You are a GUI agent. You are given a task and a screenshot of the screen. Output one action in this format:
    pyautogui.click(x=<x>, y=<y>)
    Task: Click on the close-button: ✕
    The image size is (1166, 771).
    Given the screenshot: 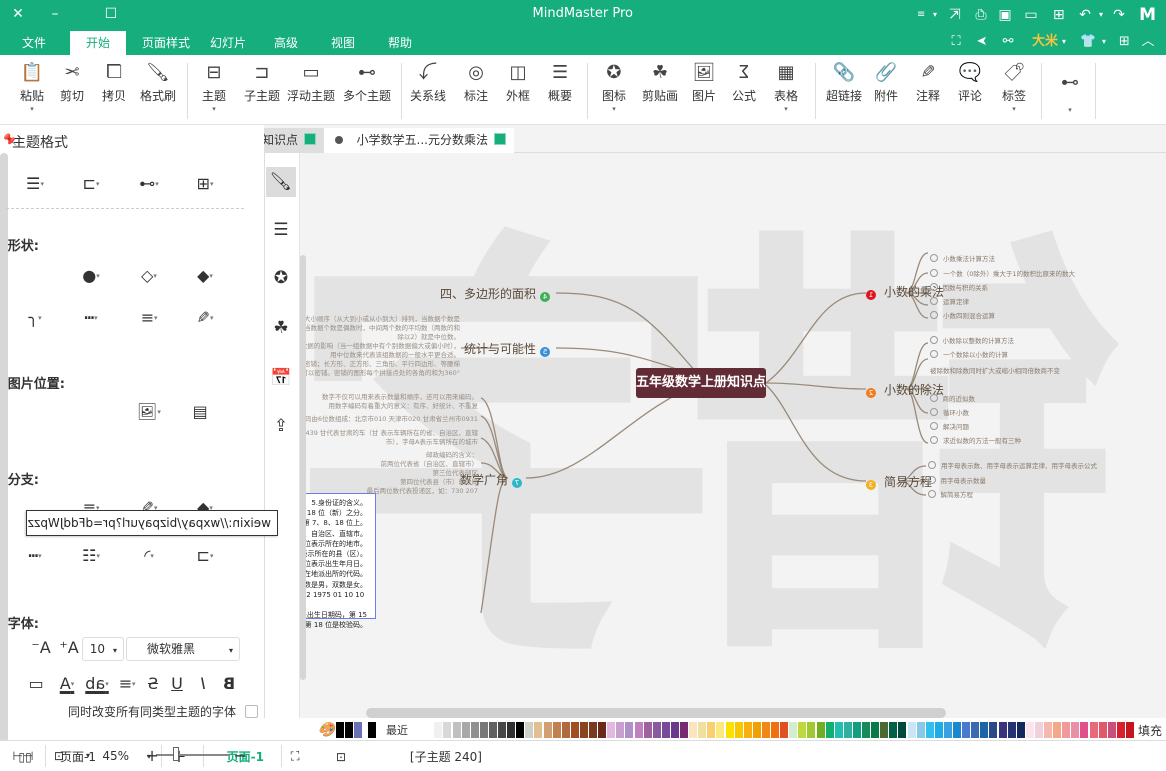 What is the action you would take?
    pyautogui.click(x=18, y=14)
    